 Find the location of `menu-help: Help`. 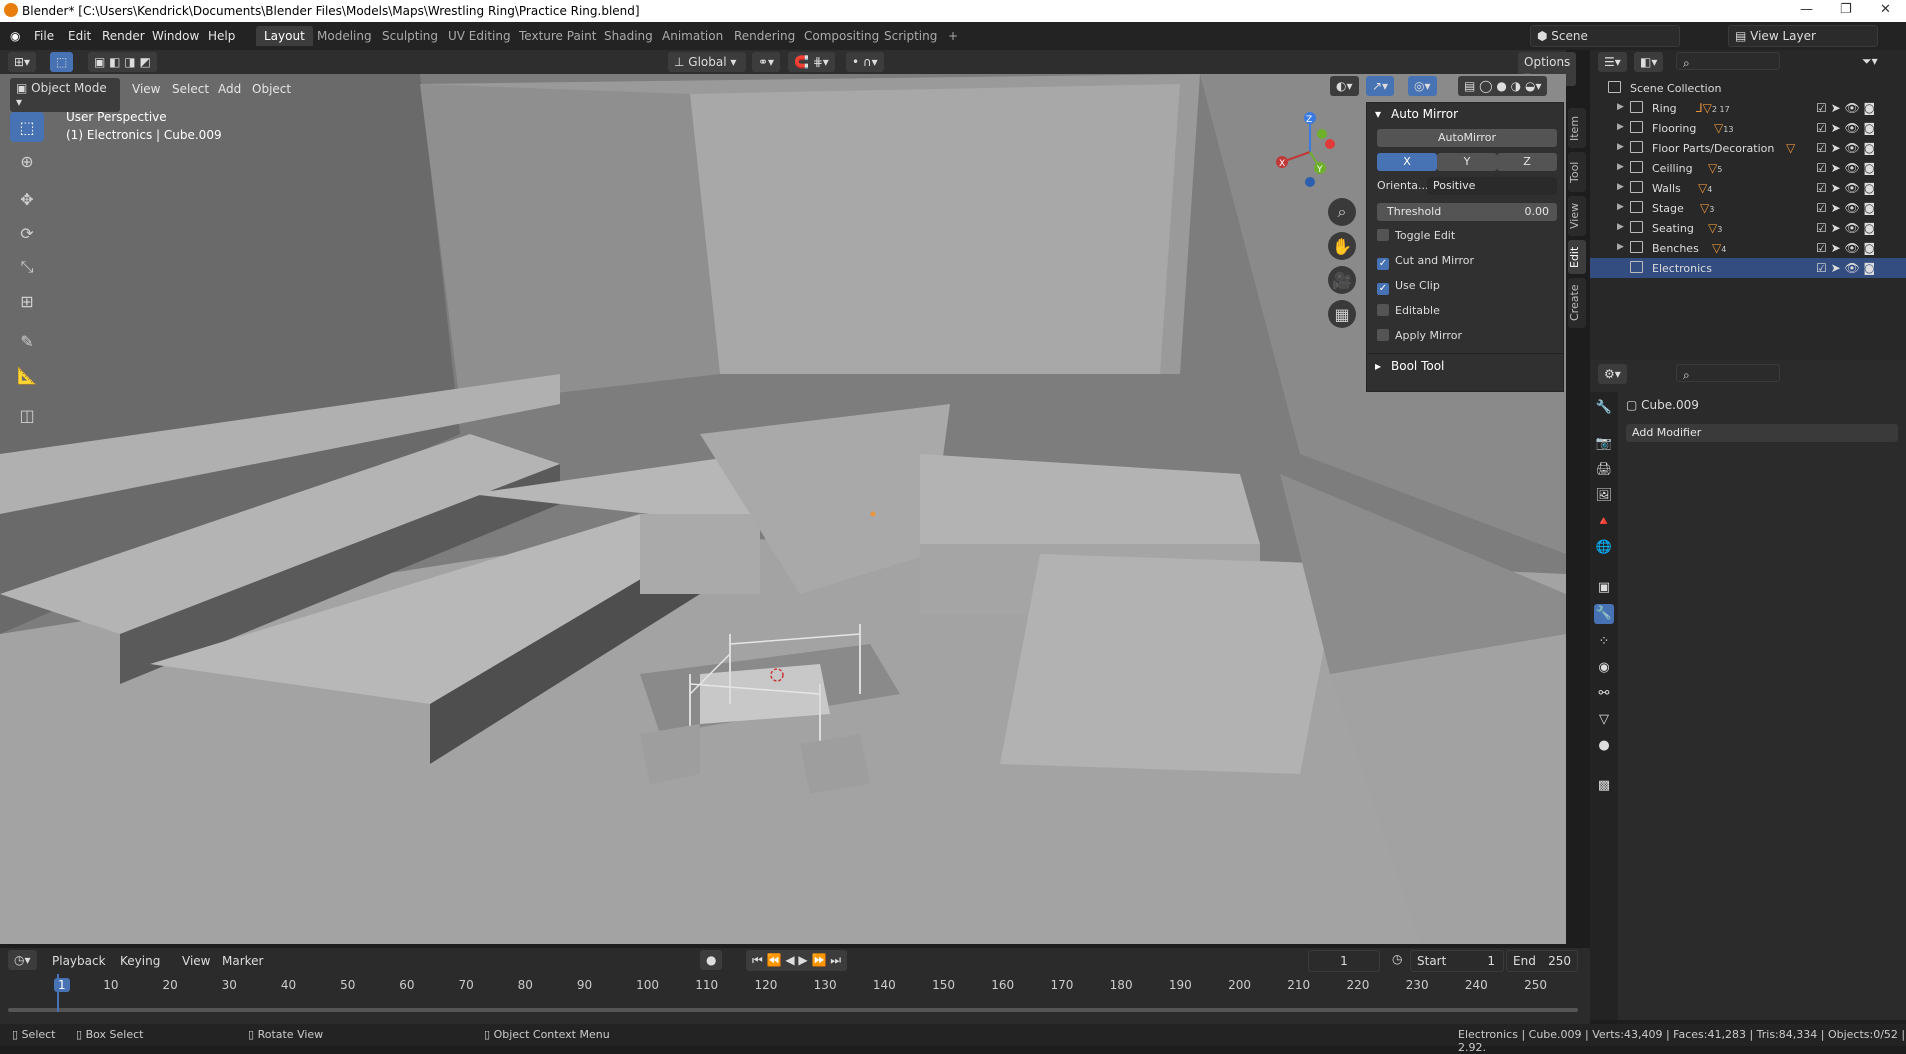

menu-help: Help is located at coordinates (221, 36).